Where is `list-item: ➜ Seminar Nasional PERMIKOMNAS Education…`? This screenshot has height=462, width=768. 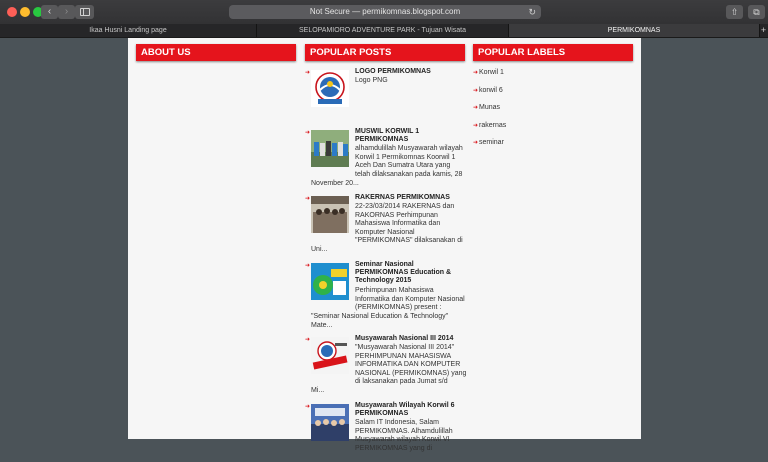 list-item: ➜ Seminar Nasional PERMIKOMNAS Education… is located at coordinates (385, 298).